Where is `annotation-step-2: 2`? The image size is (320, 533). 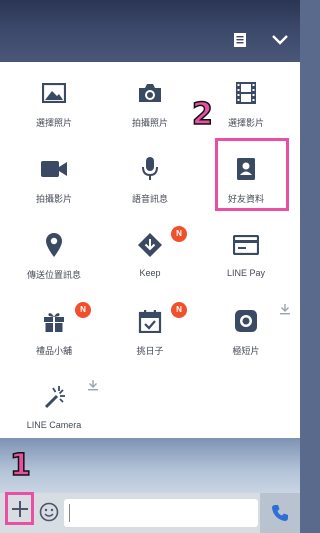 annotation-step-2: 2 is located at coordinates (202, 114).